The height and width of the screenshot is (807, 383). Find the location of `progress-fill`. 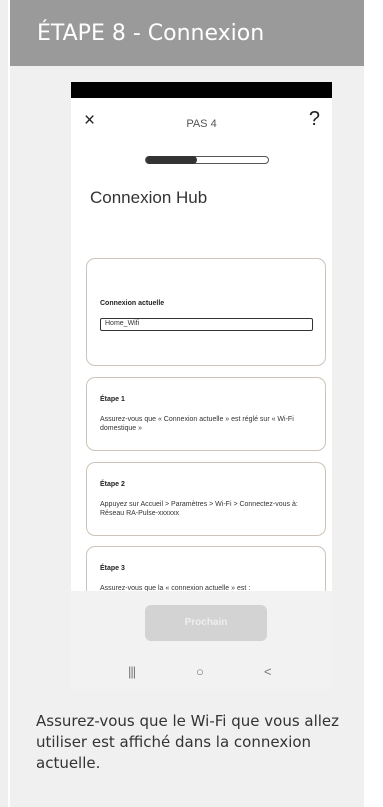

progress-fill is located at coordinates (172, 160).